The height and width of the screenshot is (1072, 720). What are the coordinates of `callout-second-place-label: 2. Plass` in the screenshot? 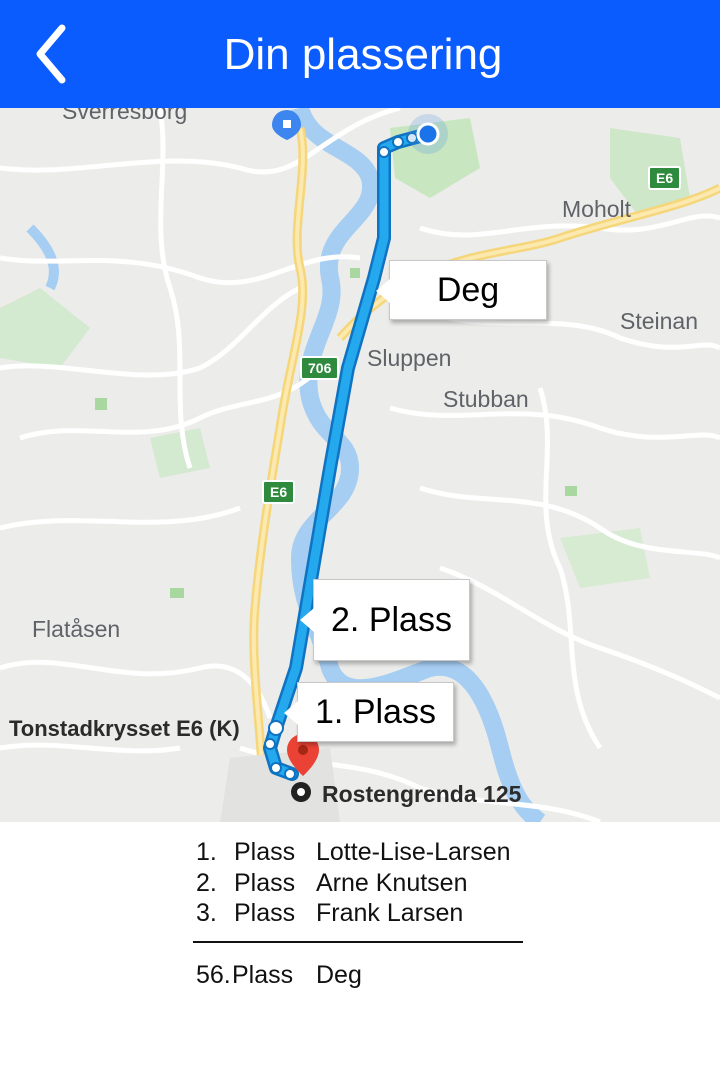 It's located at (391, 619).